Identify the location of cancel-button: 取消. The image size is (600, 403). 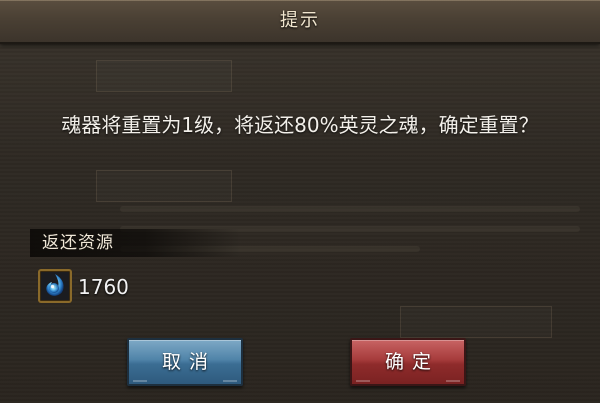
(185, 362).